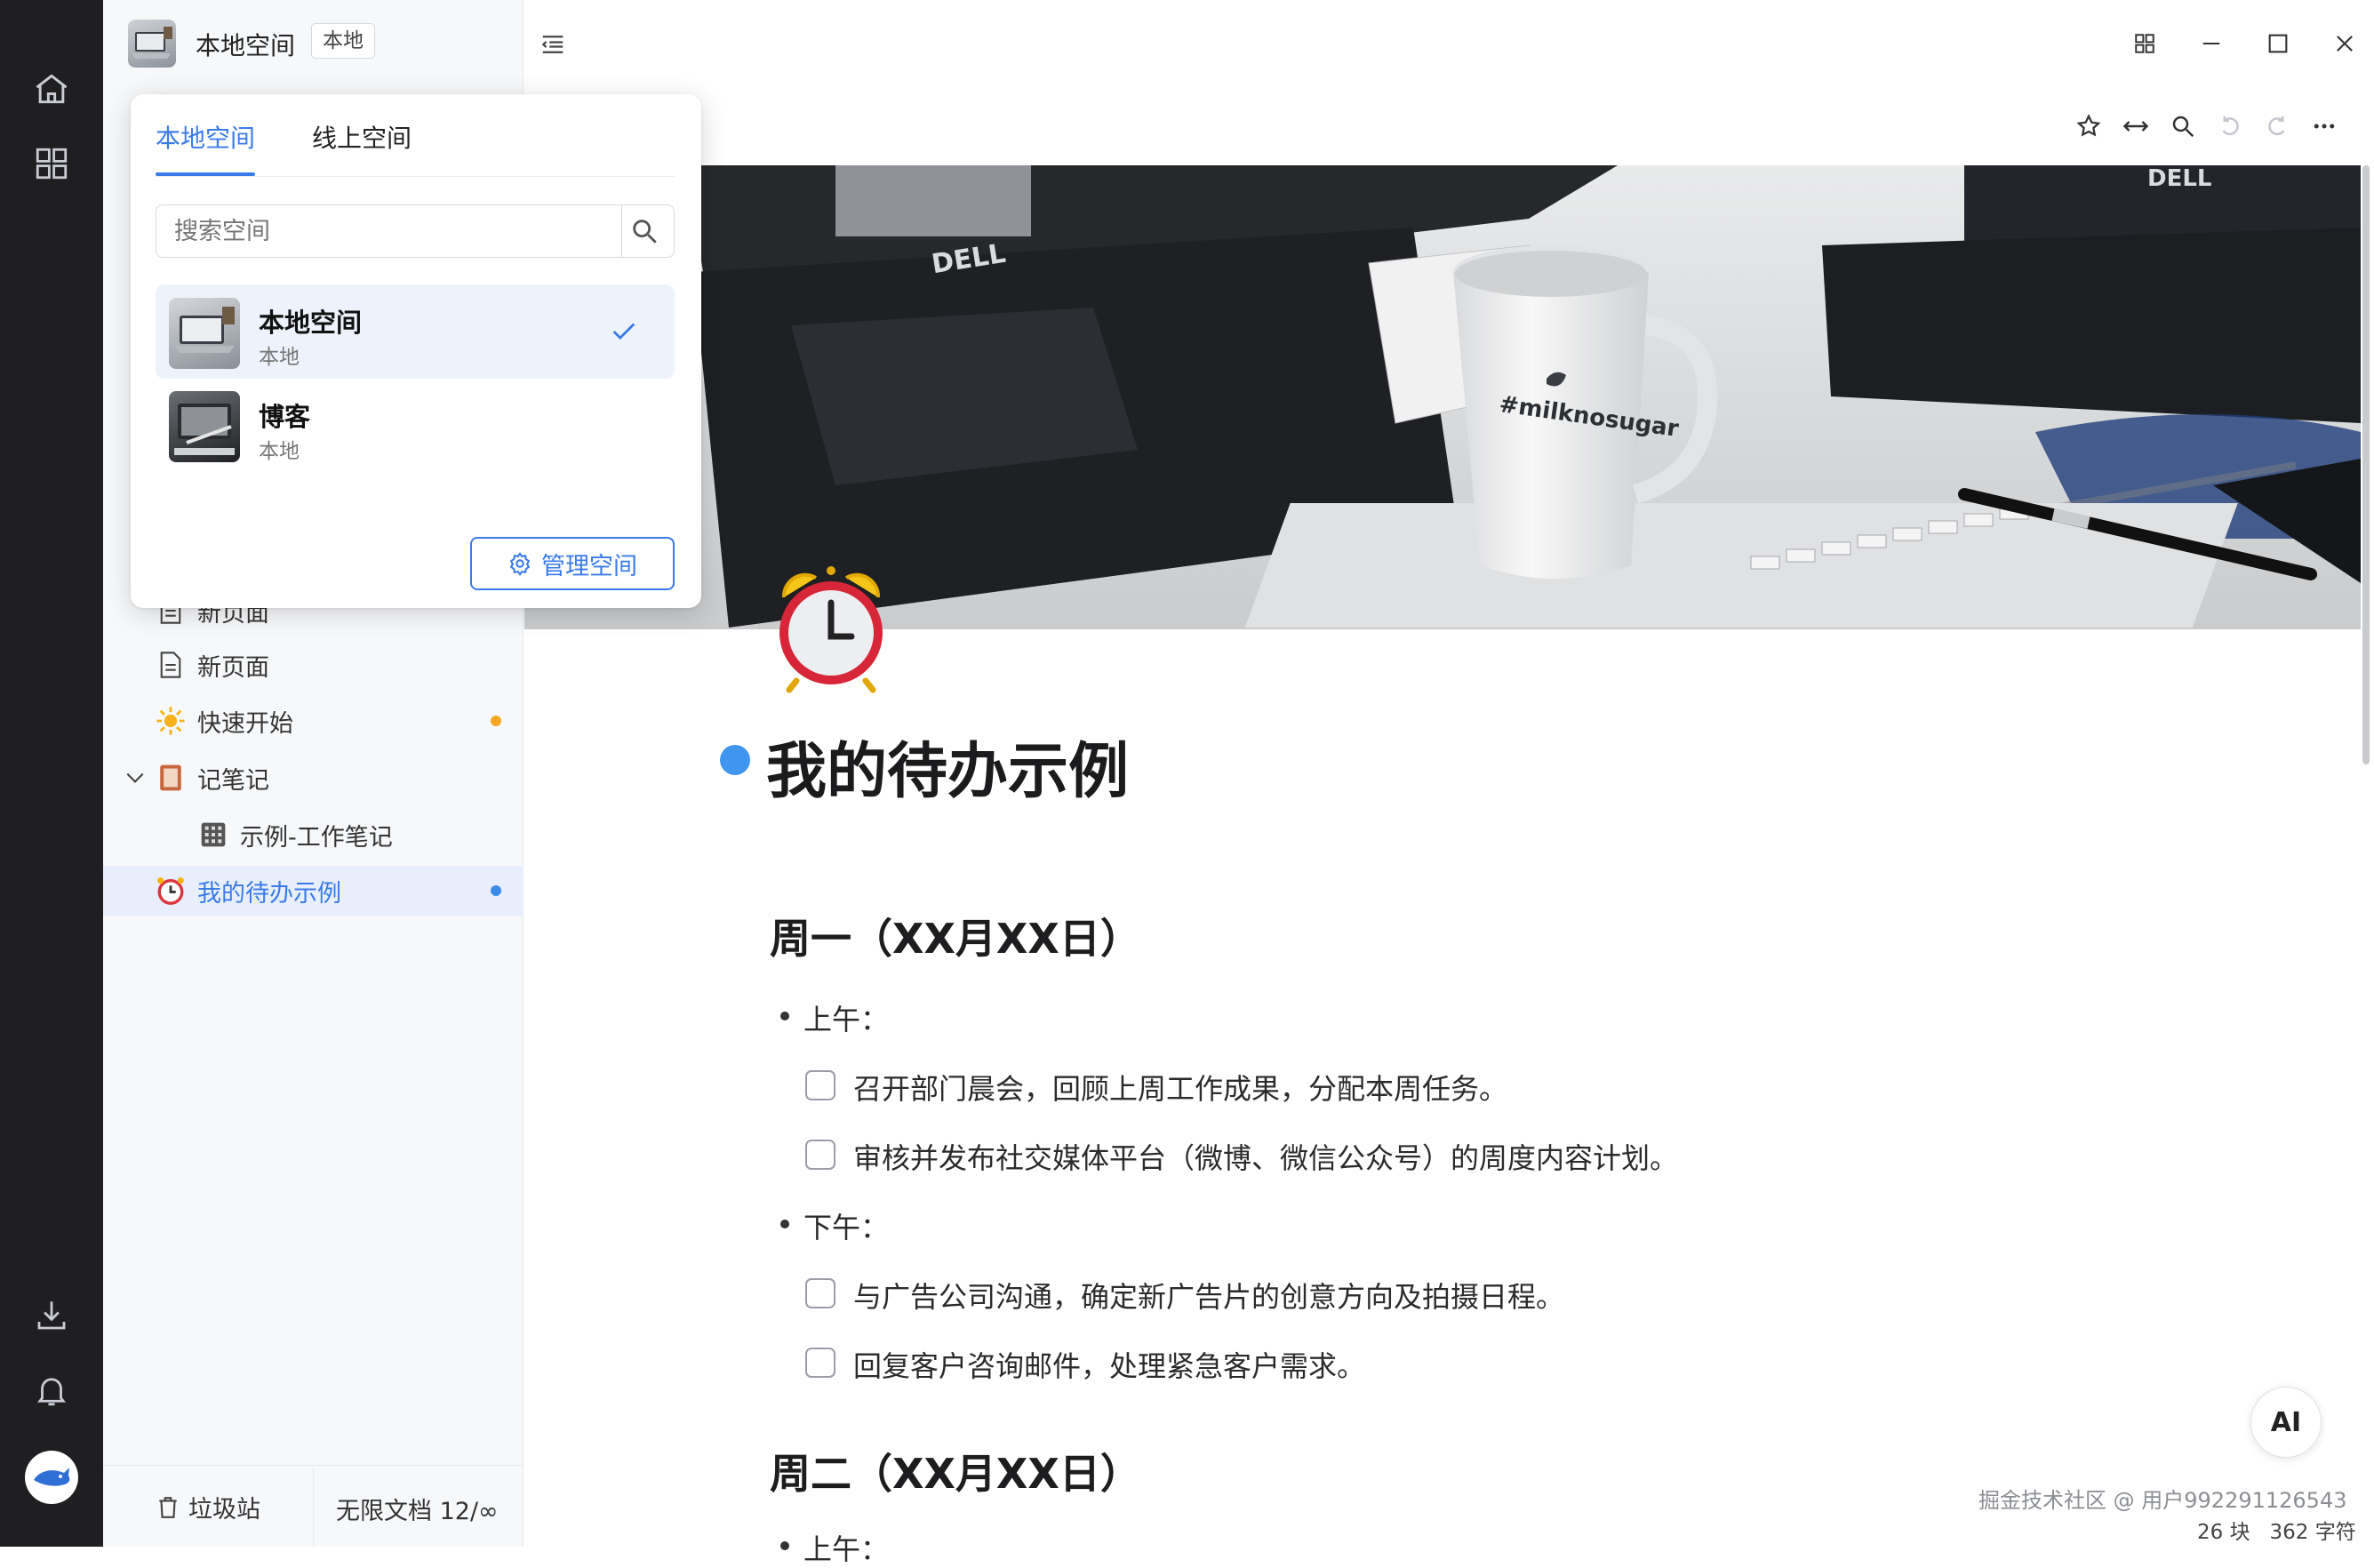 The height and width of the screenshot is (1568, 2374). I want to click on tree-item-quick-start: 快速开始, so click(313, 721).